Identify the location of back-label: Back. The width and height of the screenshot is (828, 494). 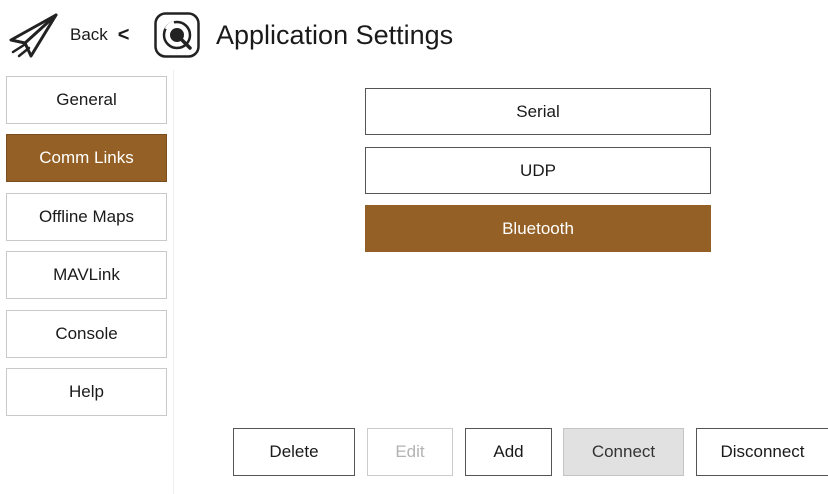
(89, 34).